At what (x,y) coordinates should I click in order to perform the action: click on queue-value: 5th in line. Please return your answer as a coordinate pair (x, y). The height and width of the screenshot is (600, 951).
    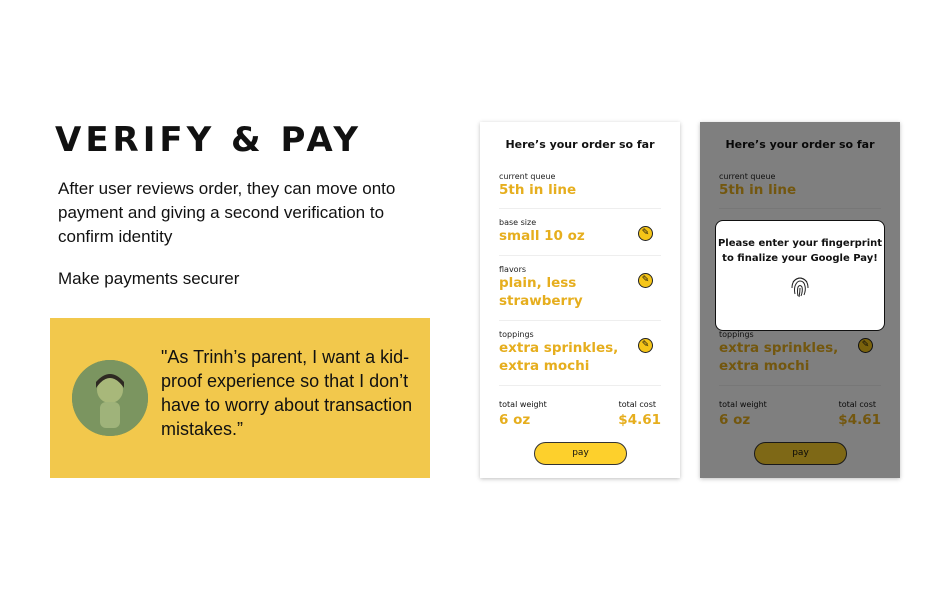
    Looking at the image, I should click on (538, 190).